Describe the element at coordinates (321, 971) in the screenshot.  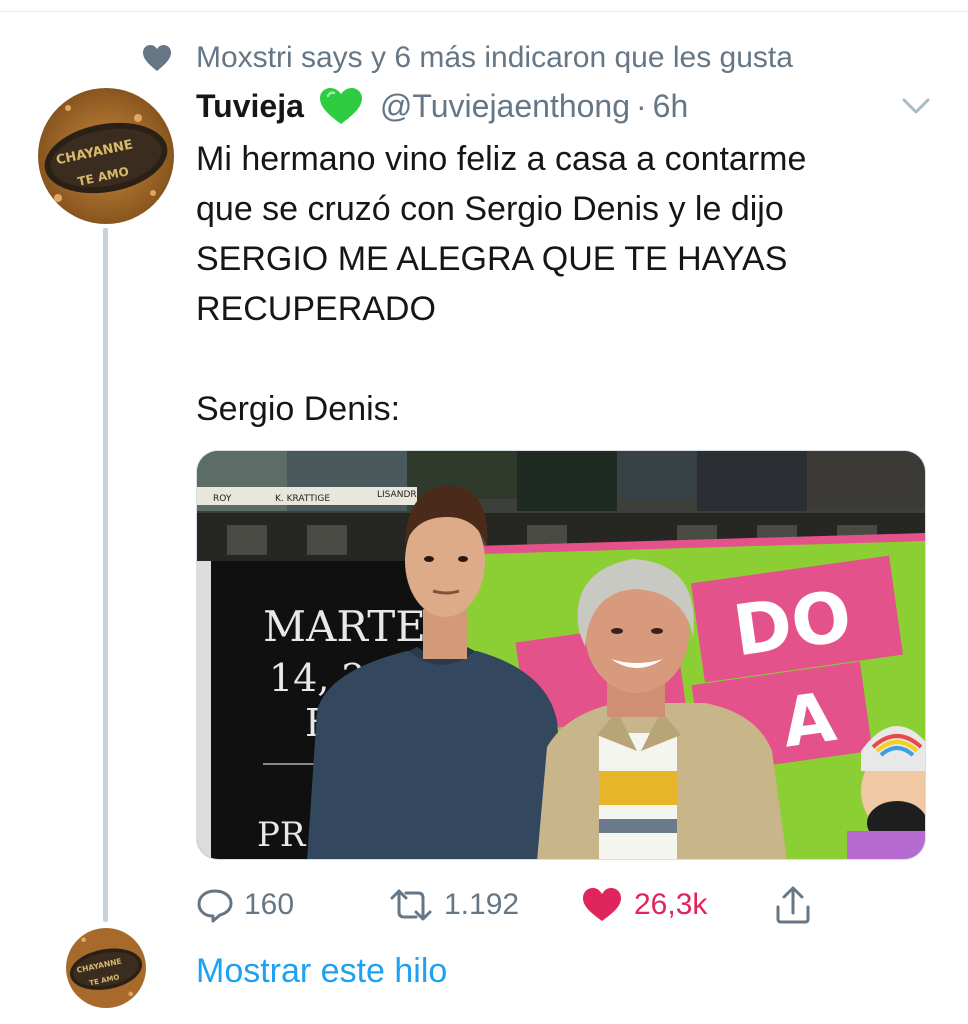
I see `show-thread-link: Mostrar este hilo` at that location.